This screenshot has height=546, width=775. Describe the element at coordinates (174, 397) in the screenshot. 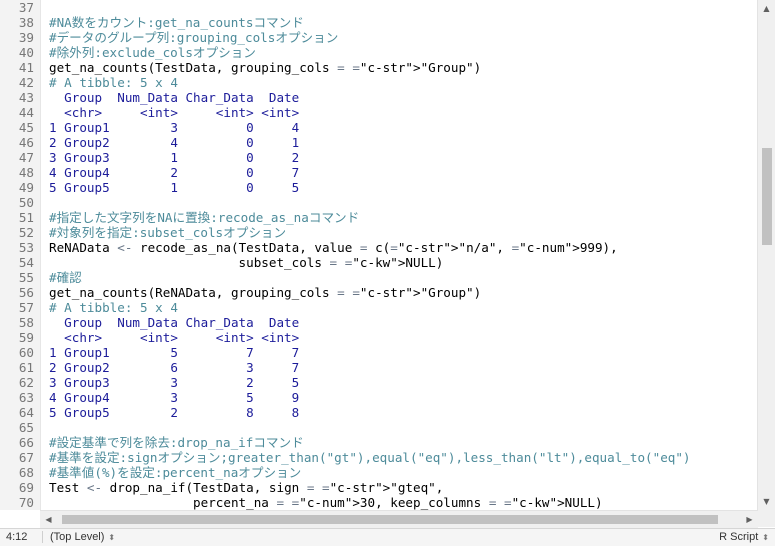

I see `code-text: 4 Group4 3 5 9` at that location.